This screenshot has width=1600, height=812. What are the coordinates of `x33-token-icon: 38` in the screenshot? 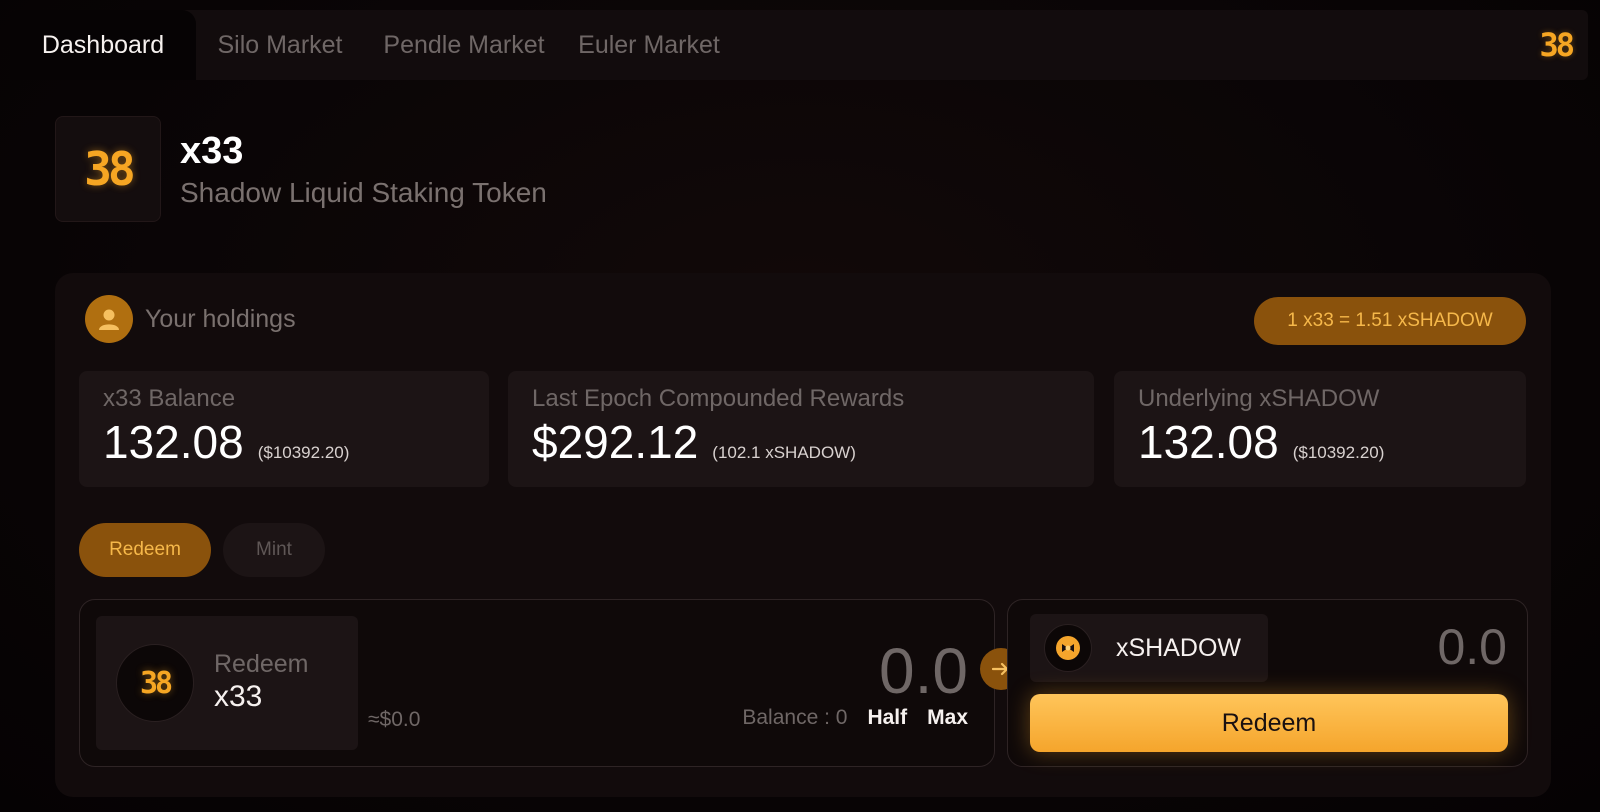 It's located at (155, 683).